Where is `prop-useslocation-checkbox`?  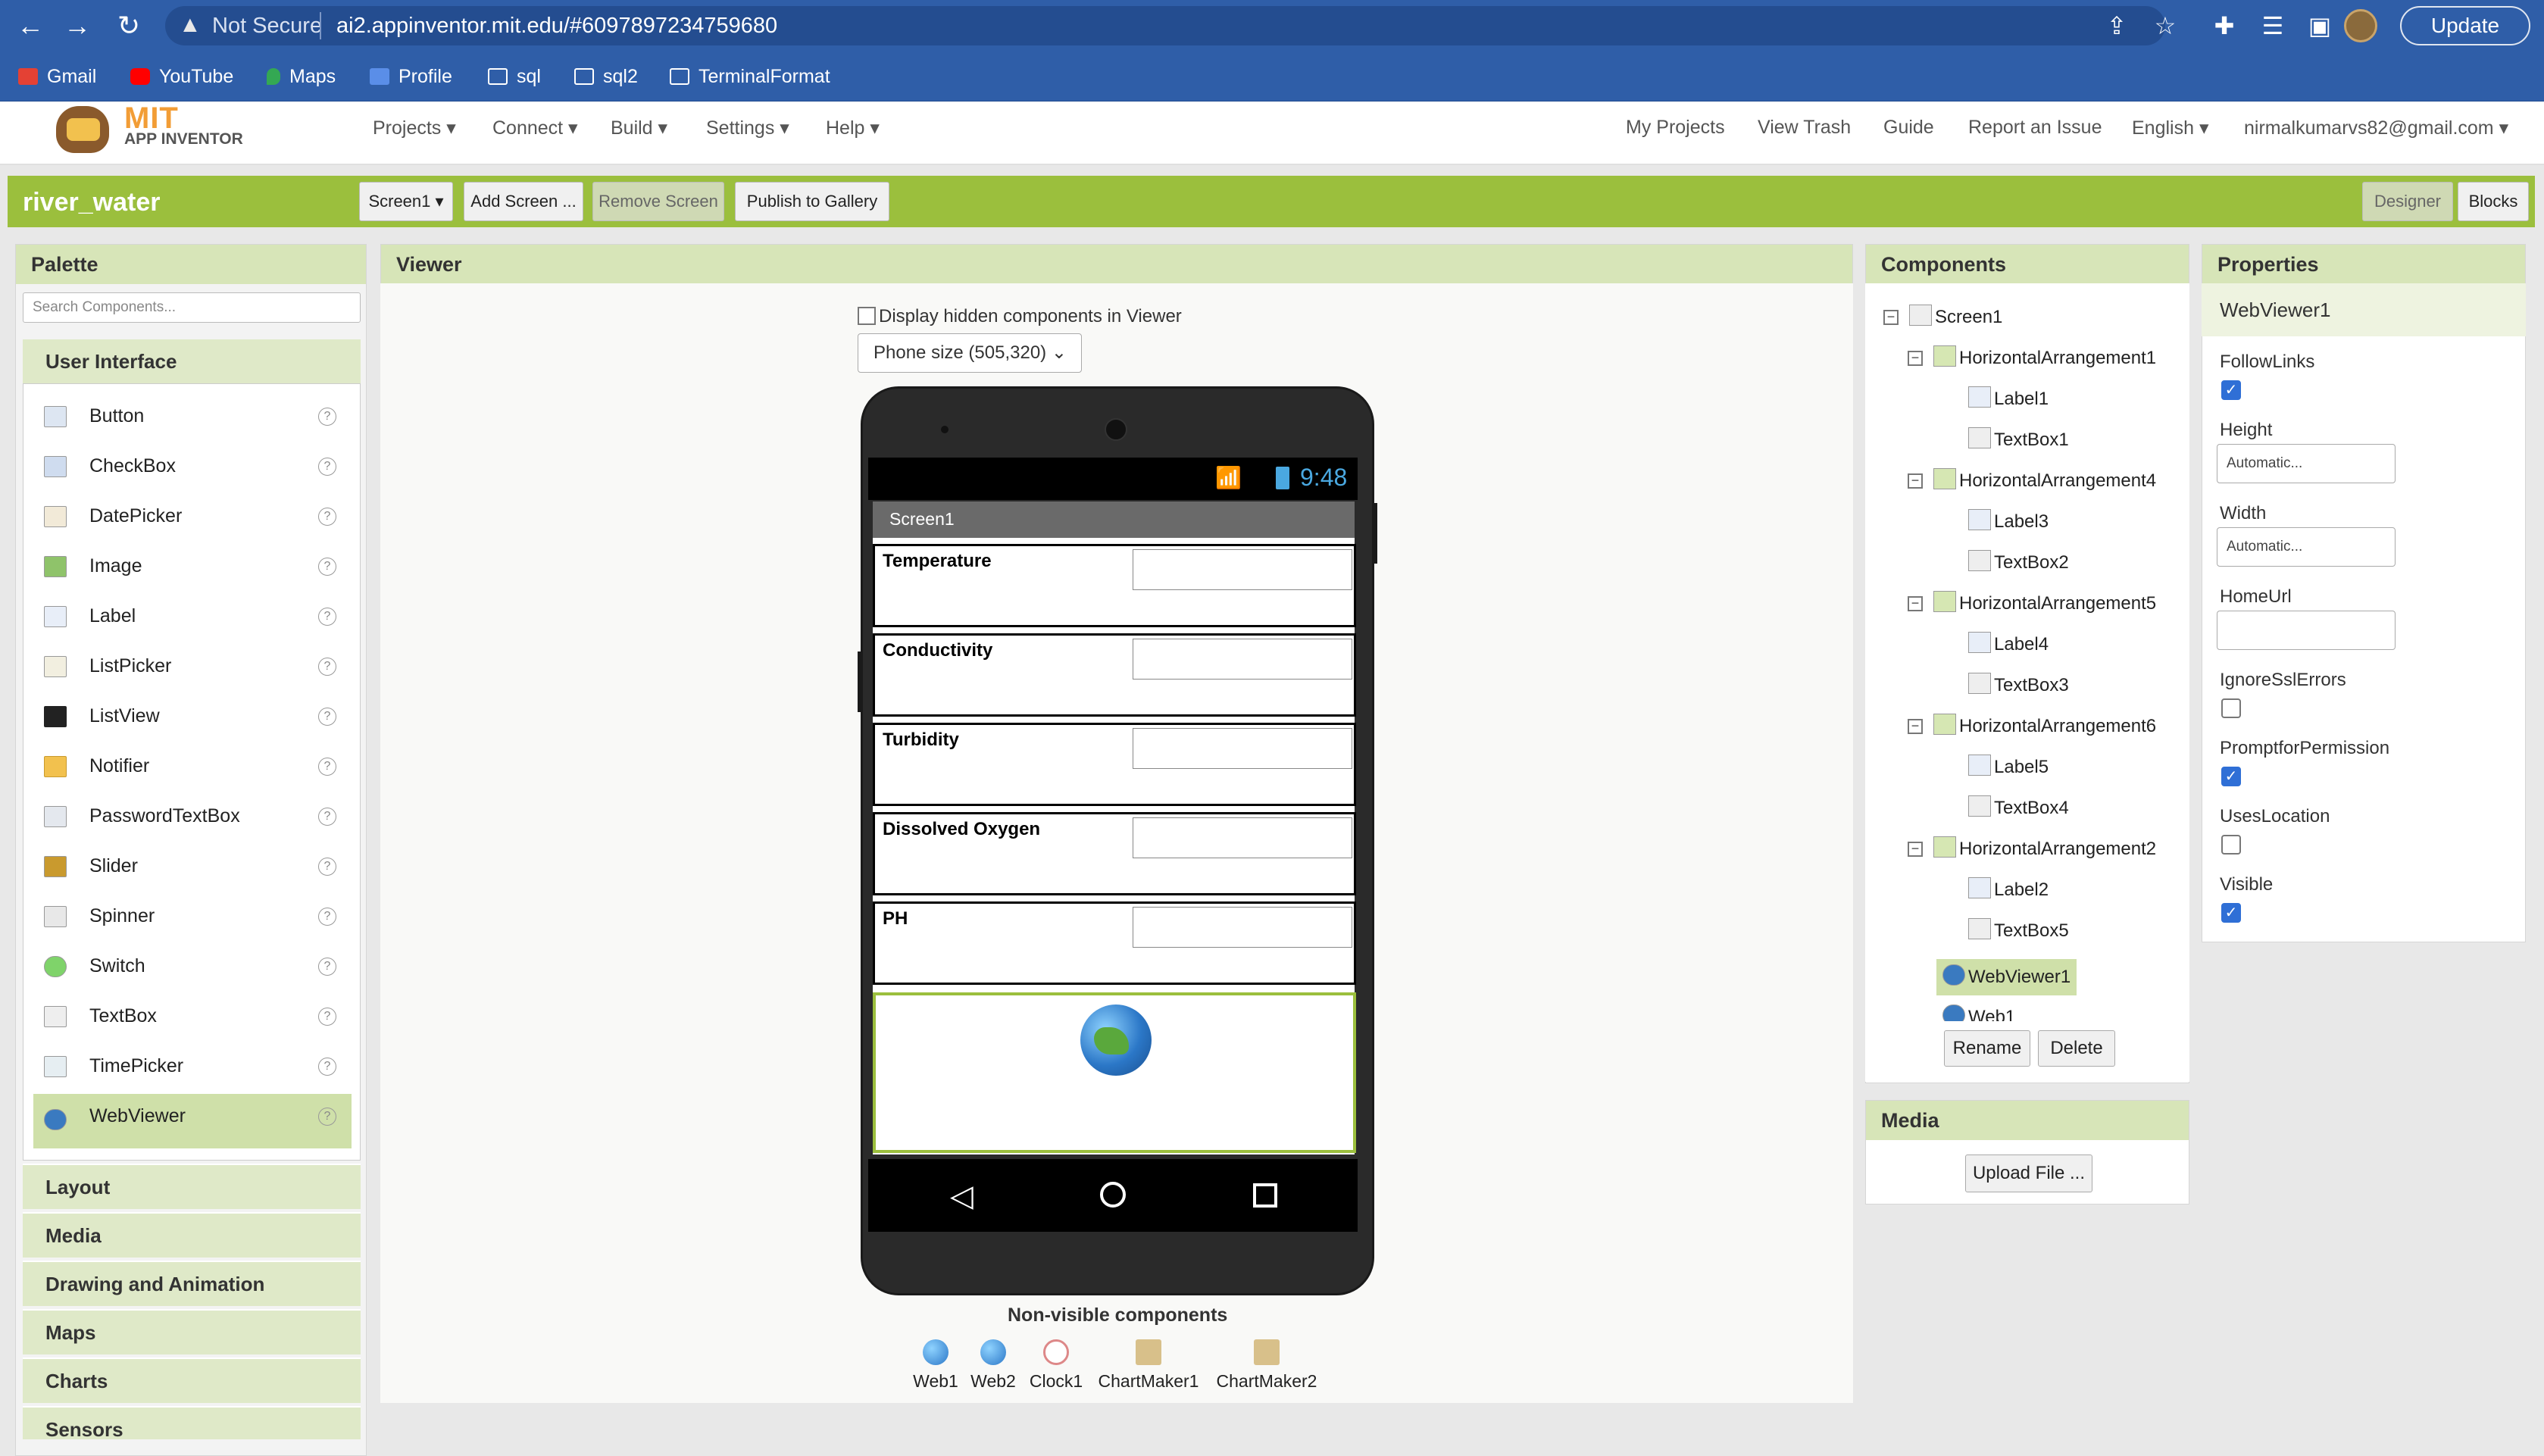 prop-useslocation-checkbox is located at coordinates (2231, 845).